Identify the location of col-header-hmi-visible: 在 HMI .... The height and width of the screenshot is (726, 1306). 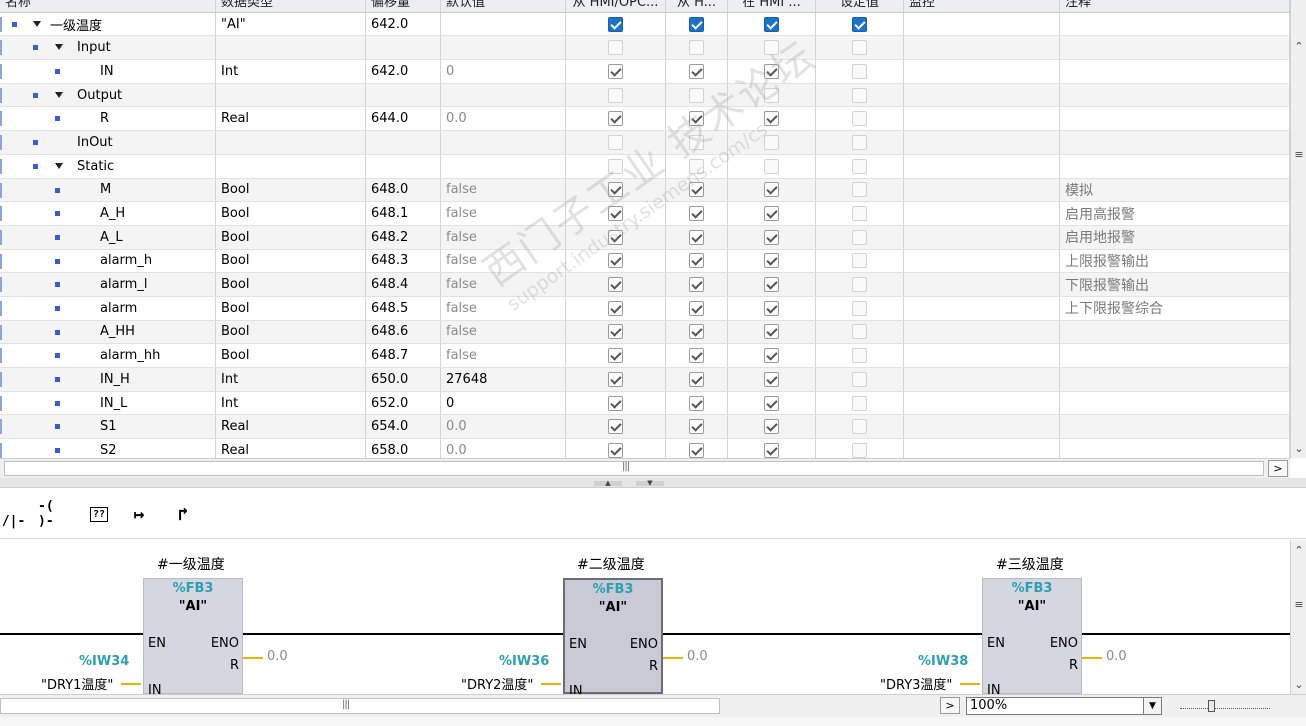
(772, 6).